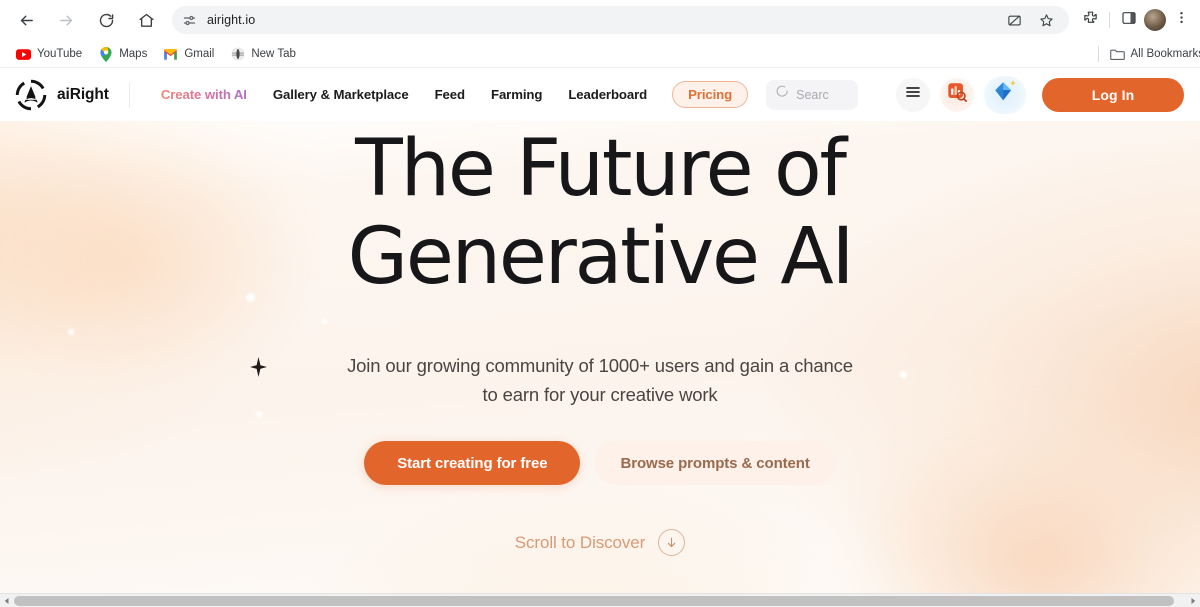 The width and height of the screenshot is (1200, 607). What do you see at coordinates (231, 20) in the screenshot?
I see `address-bar-url: airight.io` at bounding box center [231, 20].